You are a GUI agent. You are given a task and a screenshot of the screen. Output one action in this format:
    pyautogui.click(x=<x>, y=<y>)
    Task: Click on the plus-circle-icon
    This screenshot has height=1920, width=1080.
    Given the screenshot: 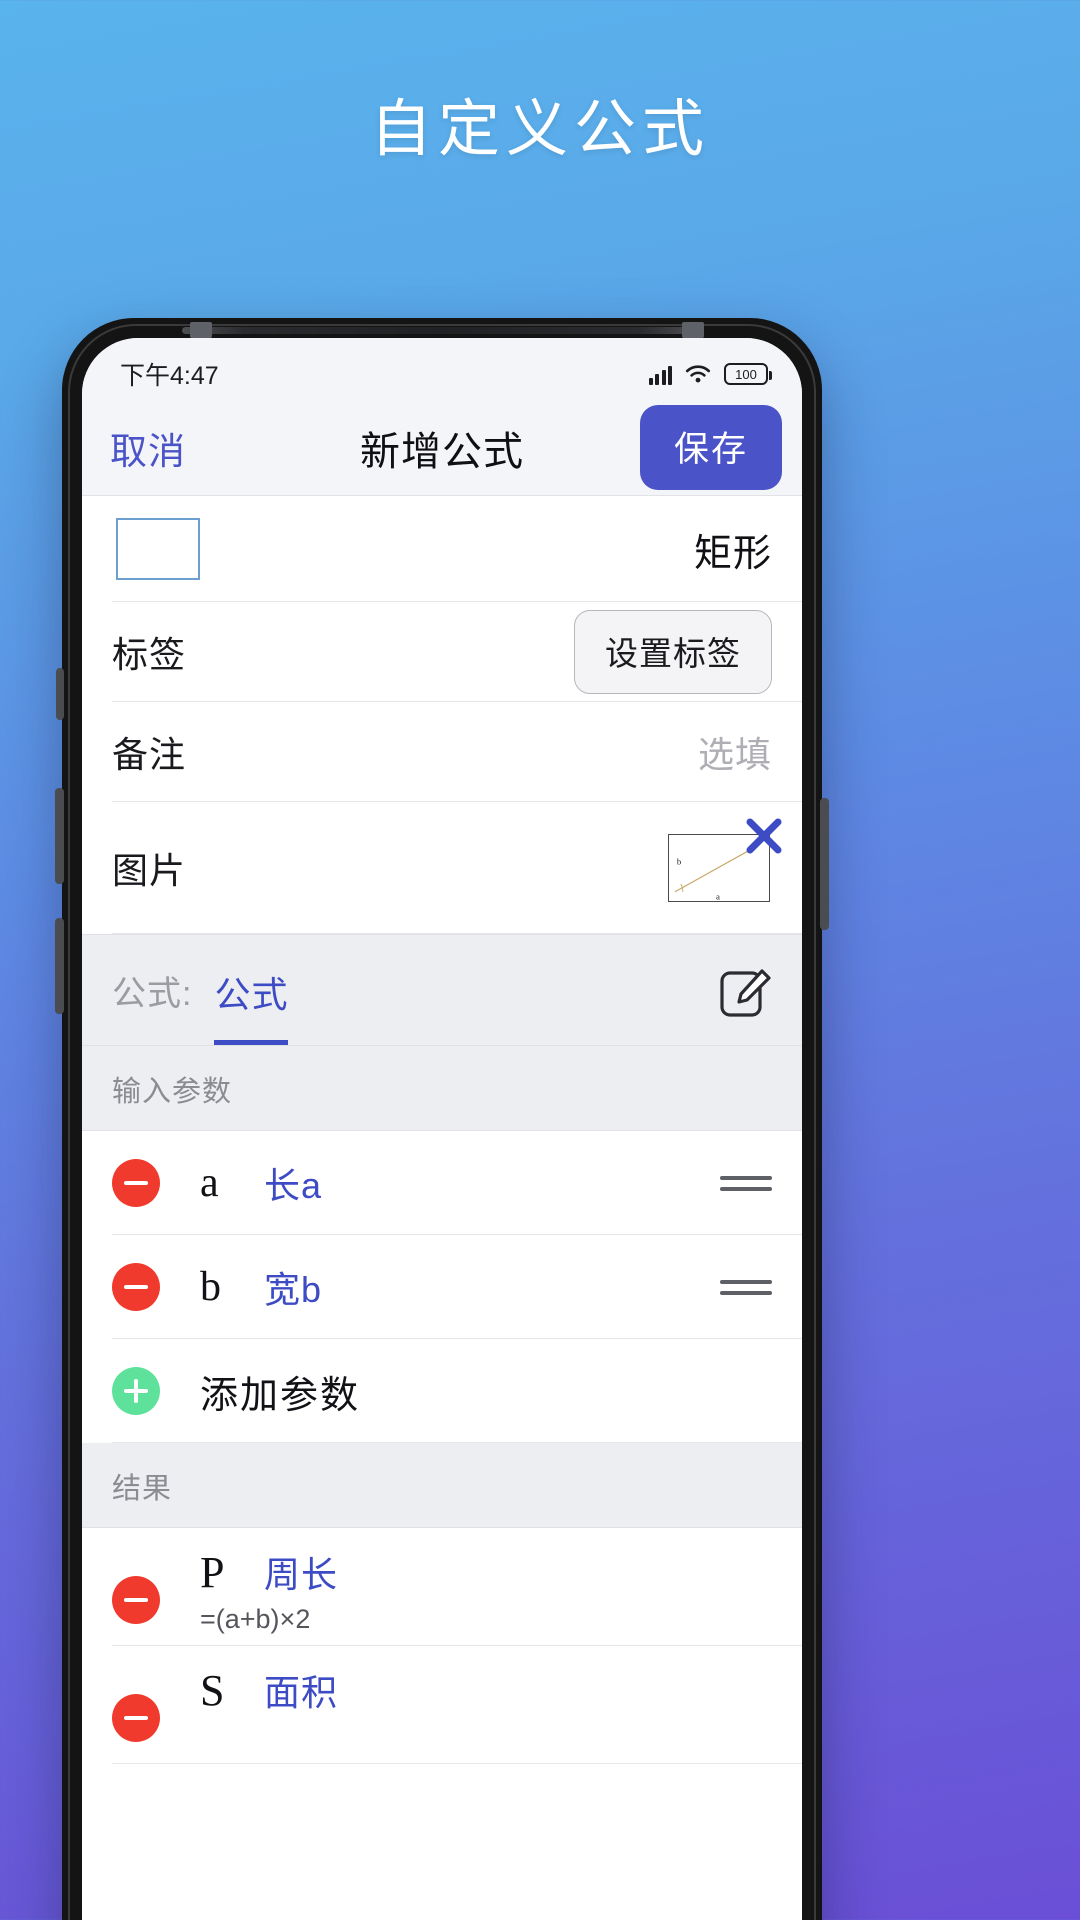 What is the action you would take?
    pyautogui.click(x=136, y=1391)
    